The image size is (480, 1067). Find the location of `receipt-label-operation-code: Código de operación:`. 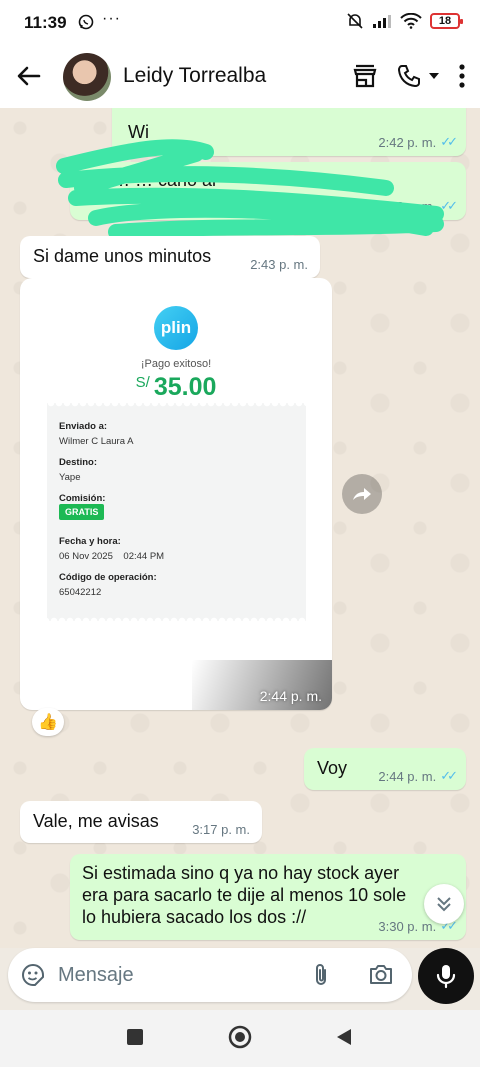

receipt-label-operation-code: Código de operación: is located at coordinates (108, 577).